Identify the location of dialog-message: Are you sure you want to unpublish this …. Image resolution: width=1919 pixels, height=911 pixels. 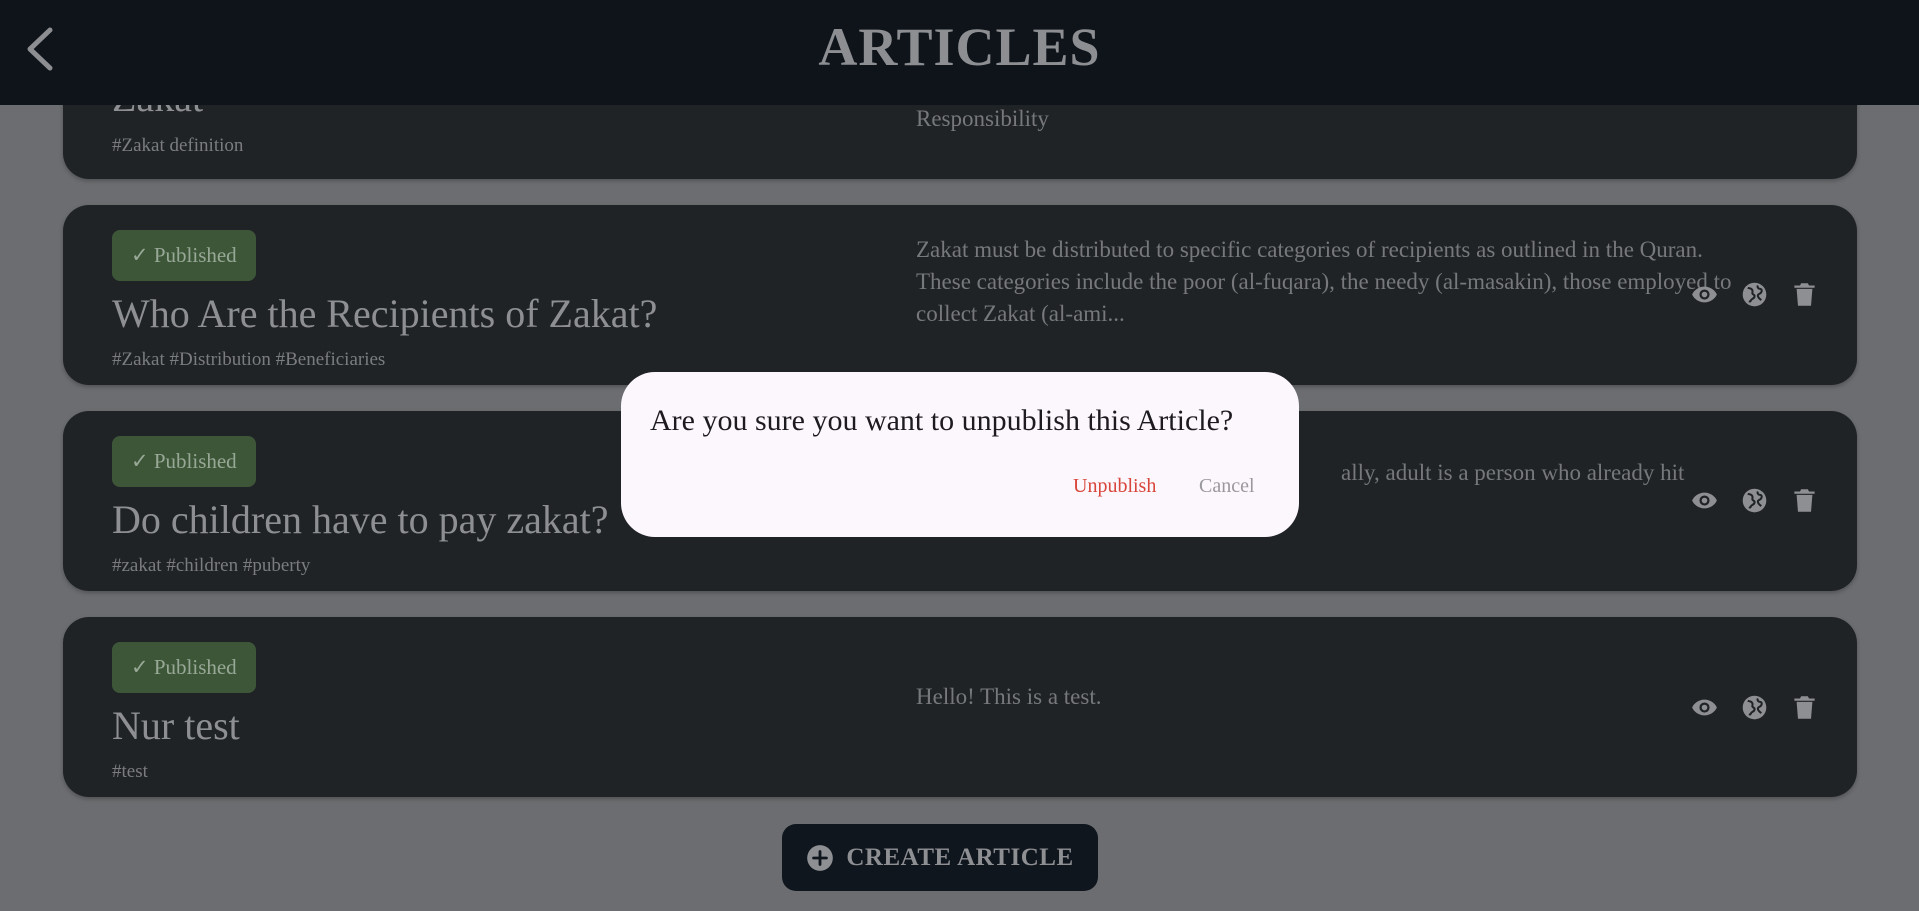
(942, 420).